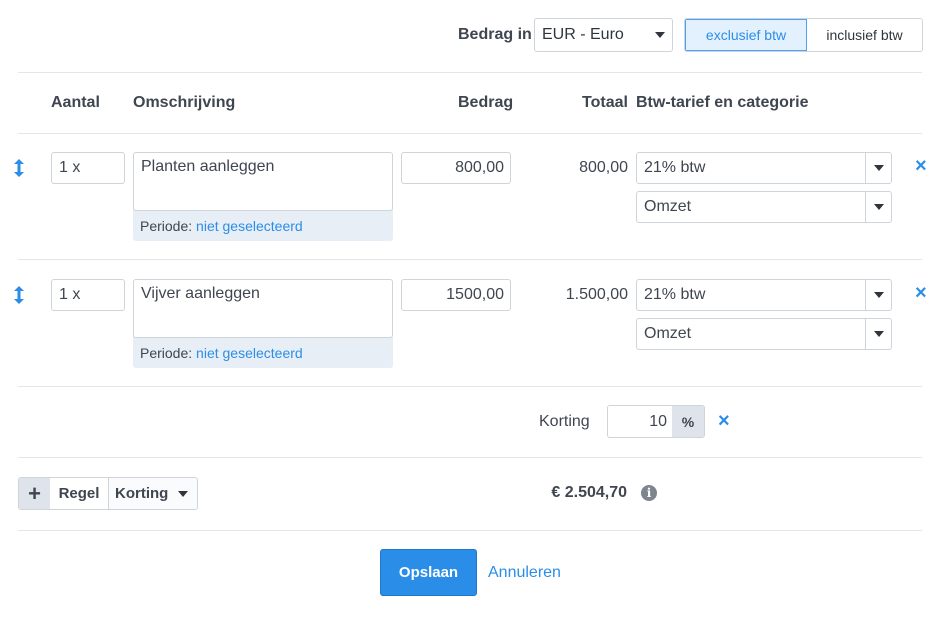 The height and width of the screenshot is (622, 939). Describe the element at coordinates (564, 421) in the screenshot. I see `discount-label: Korting` at that location.